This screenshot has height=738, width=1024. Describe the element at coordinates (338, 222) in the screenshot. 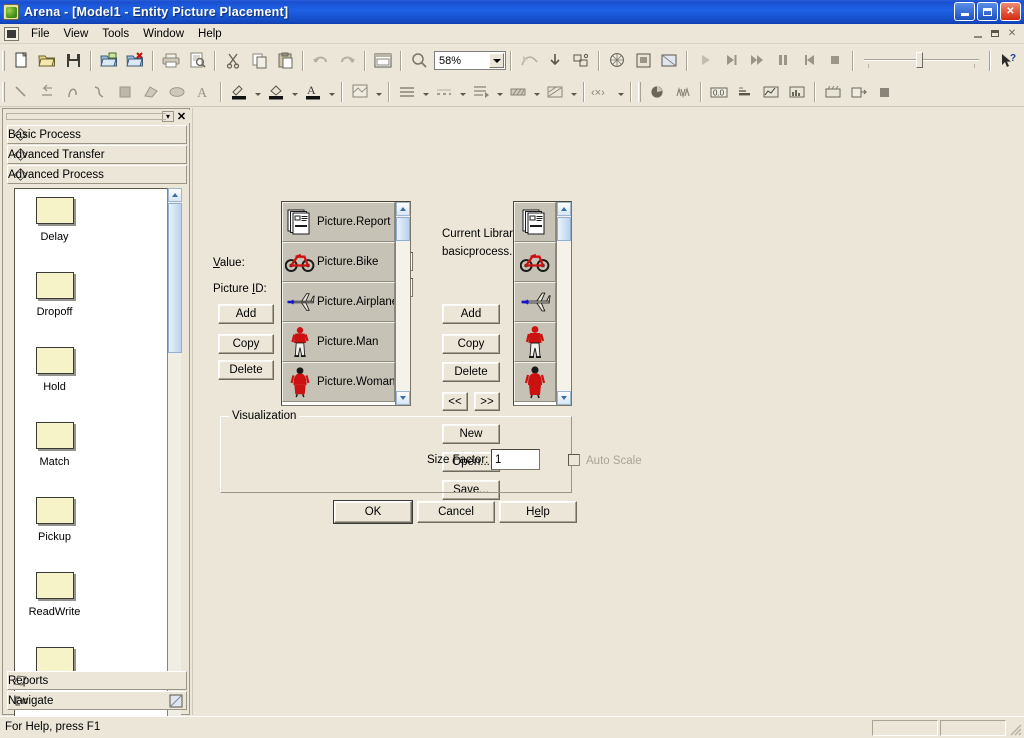

I see `entity-picture-row: Picture.Report` at that location.